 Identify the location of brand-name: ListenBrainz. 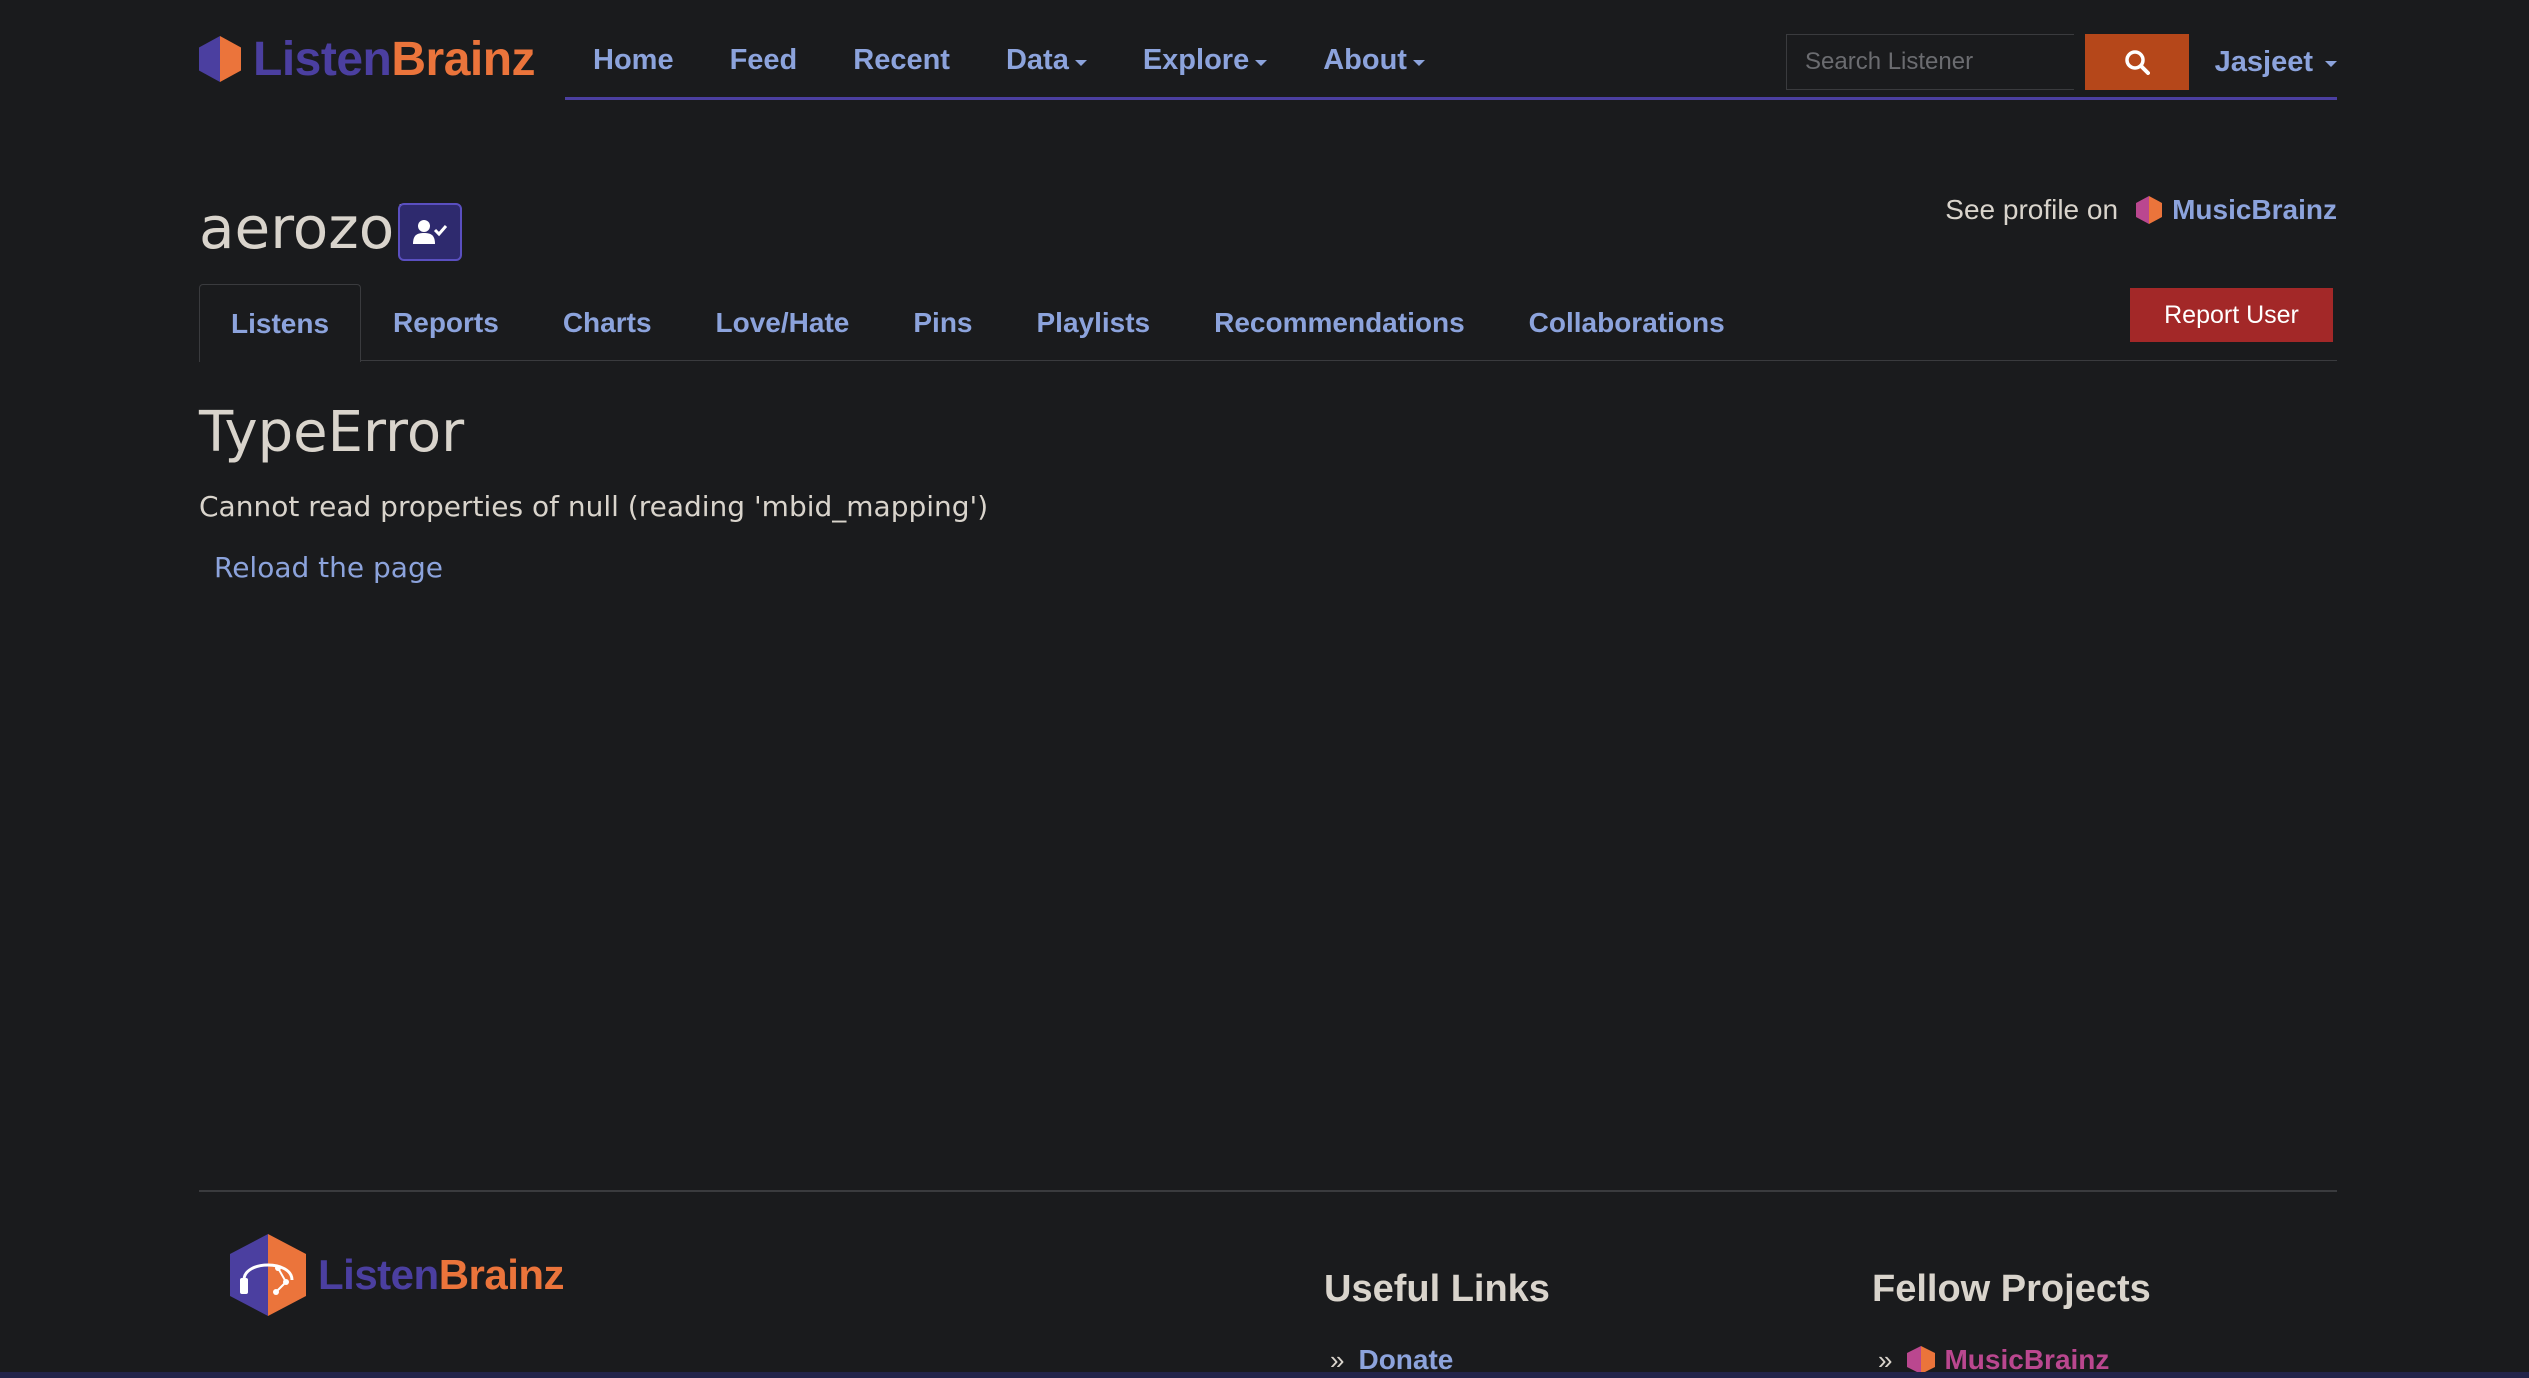
(394, 59).